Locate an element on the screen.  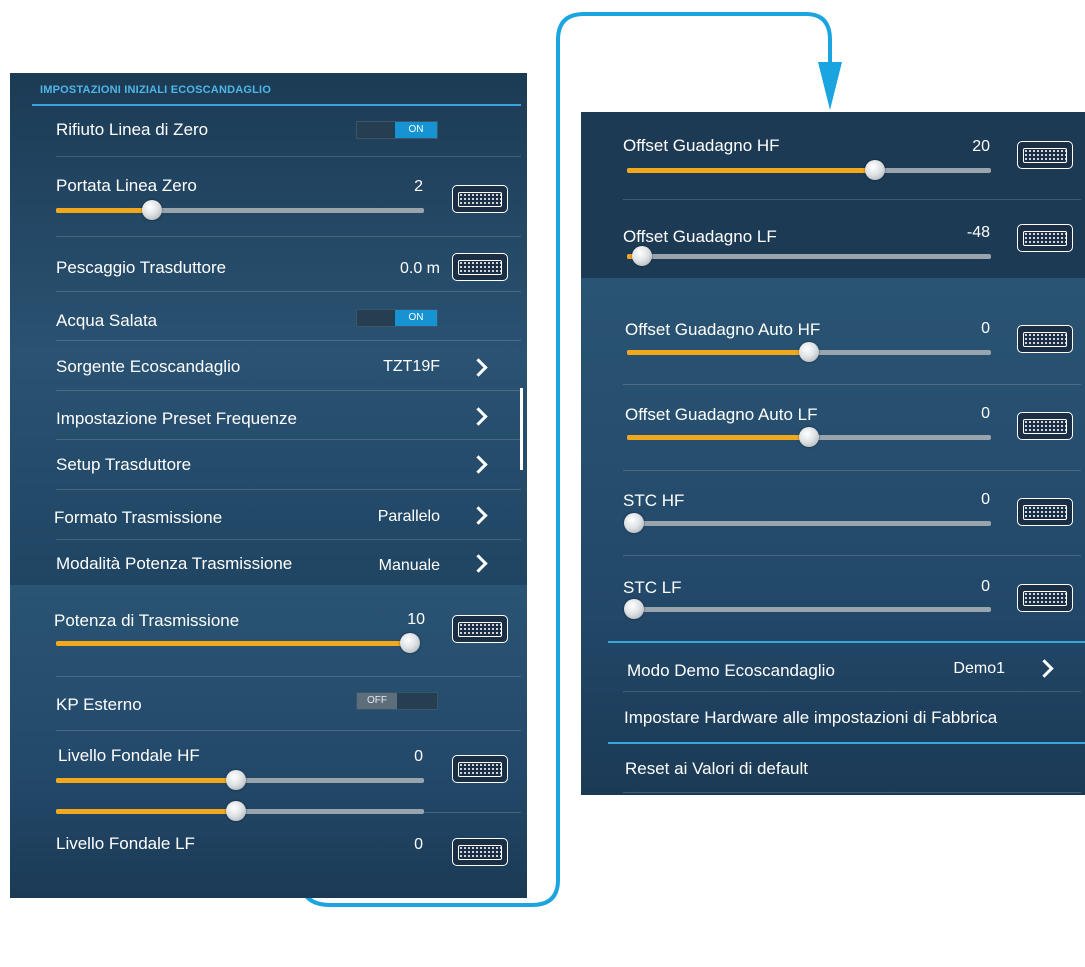
power-mode-label: Modalità Potenza Trasmissione is located at coordinates (174, 563).